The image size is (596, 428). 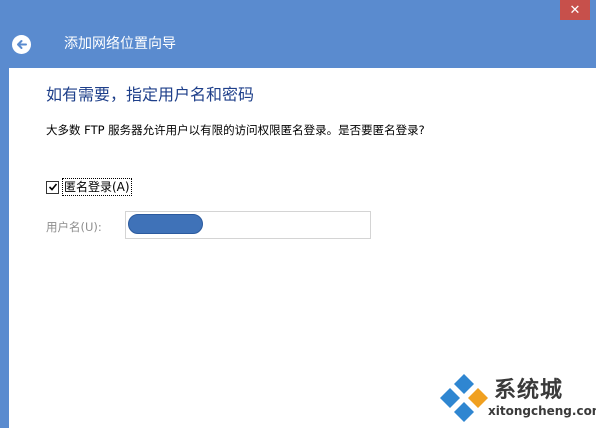 What do you see at coordinates (165, 224) in the screenshot?
I see `redacted-value` at bounding box center [165, 224].